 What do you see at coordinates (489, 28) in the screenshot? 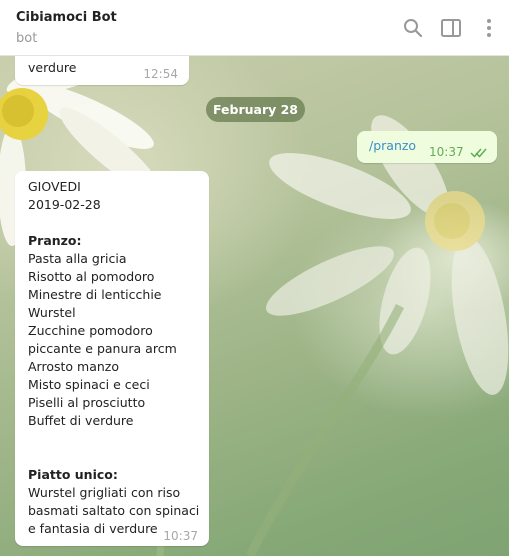
I see `more-vertical-icon` at bounding box center [489, 28].